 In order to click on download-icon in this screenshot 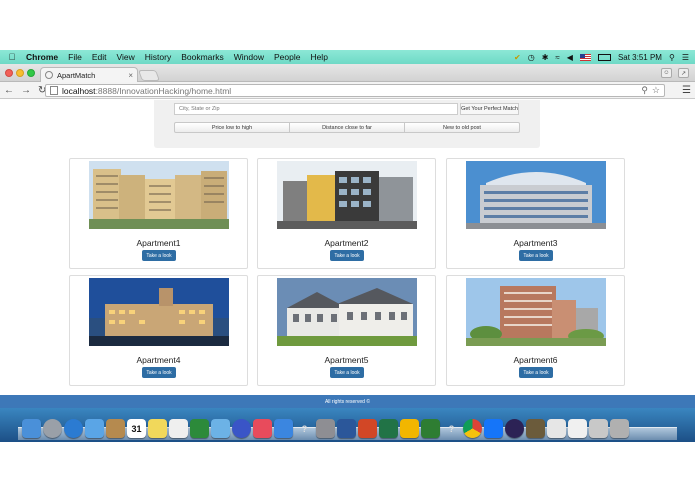, I will do `click(430, 428)`.